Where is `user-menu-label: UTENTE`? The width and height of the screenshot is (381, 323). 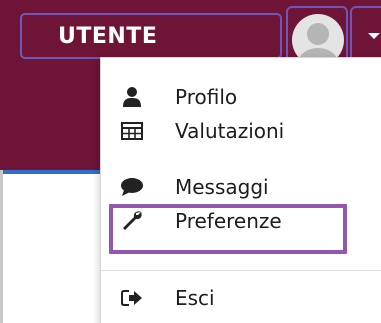 user-menu-label: UTENTE is located at coordinates (151, 36).